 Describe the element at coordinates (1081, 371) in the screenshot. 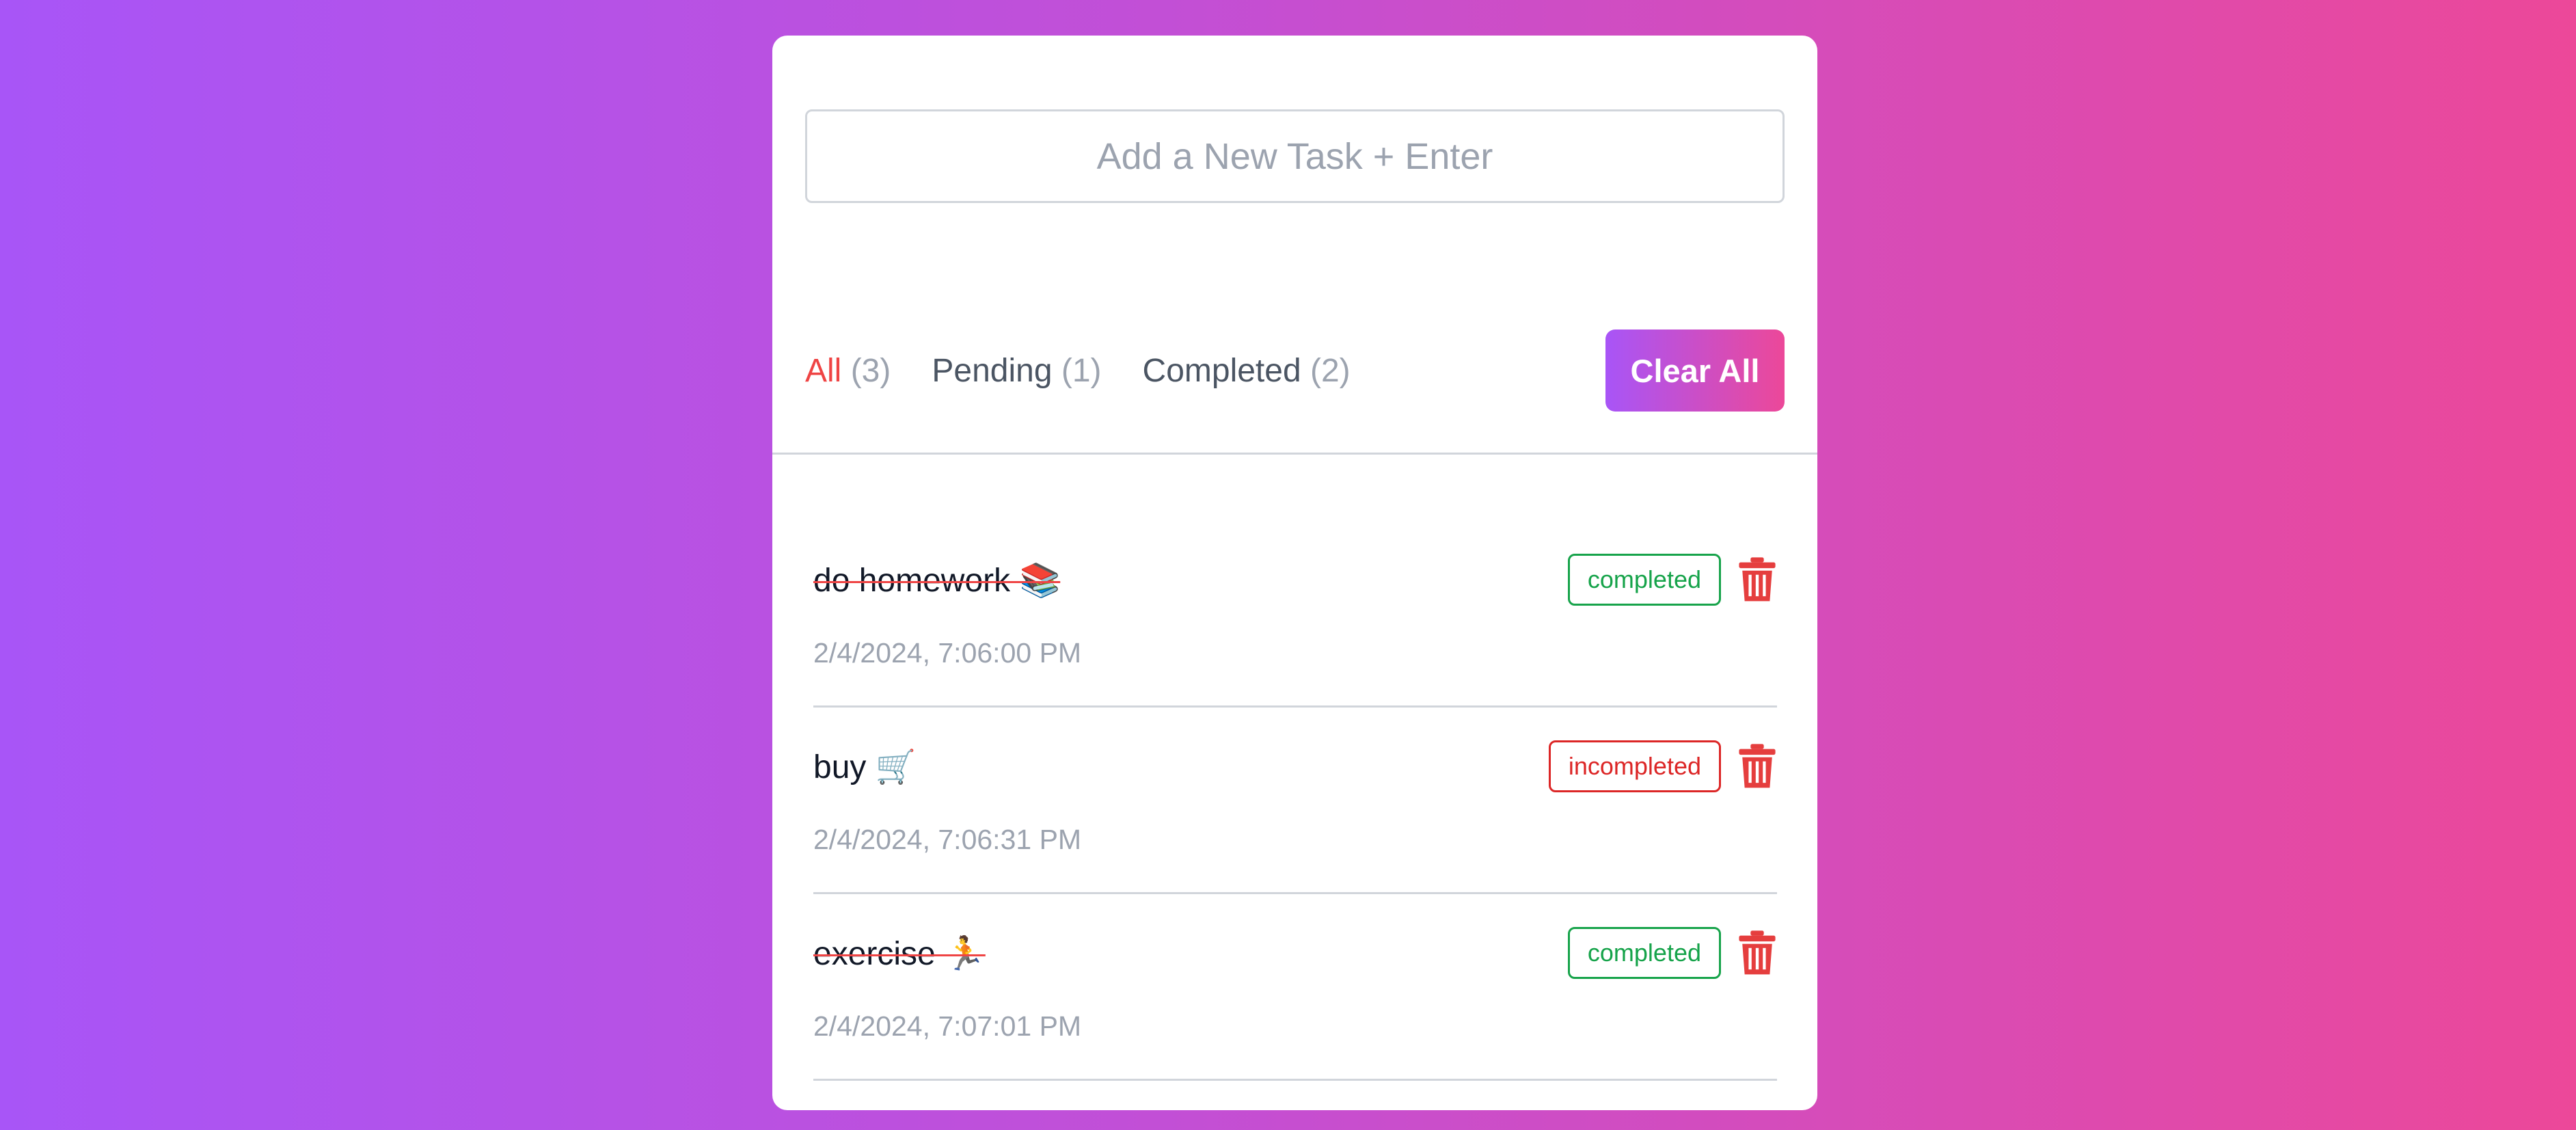

I see `filter-pending-count: (1)` at that location.